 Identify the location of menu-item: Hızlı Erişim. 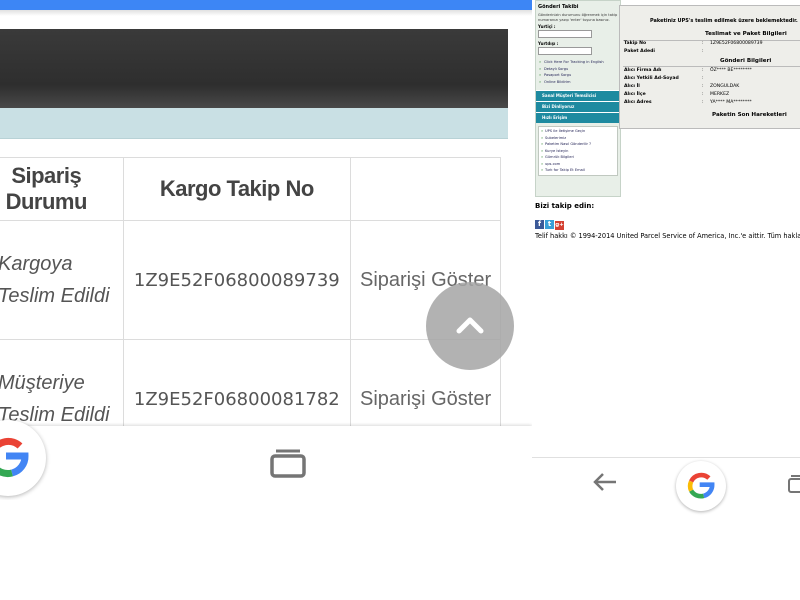
(578, 118).